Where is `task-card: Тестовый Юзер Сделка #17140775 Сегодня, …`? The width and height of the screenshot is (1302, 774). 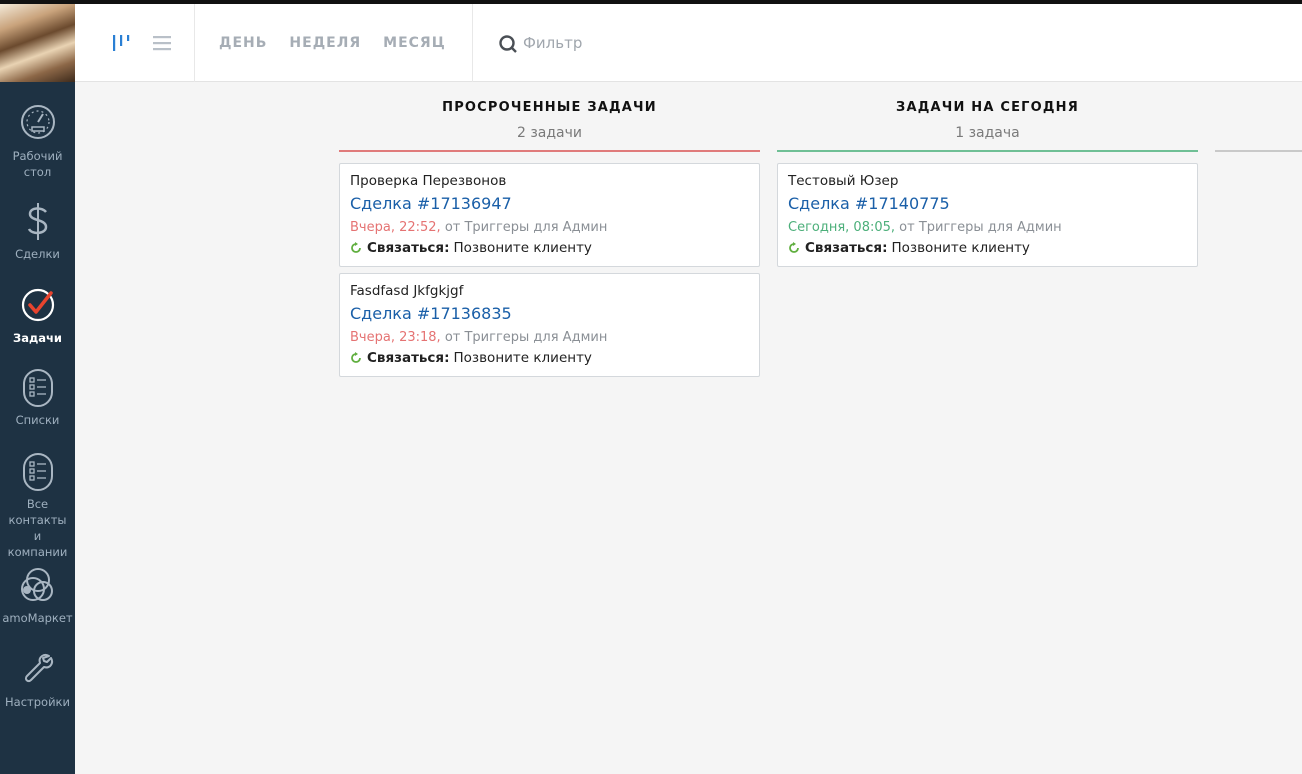
task-card: Тестовый Юзер Сделка #17140775 Сегодня, … is located at coordinates (987, 215).